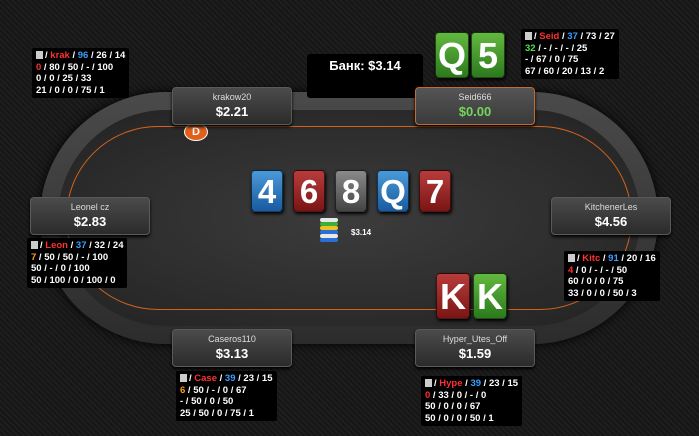 This screenshot has height=436, width=699. What do you see at coordinates (56, 245) in the screenshot?
I see `hud-nick: Leon` at bounding box center [56, 245].